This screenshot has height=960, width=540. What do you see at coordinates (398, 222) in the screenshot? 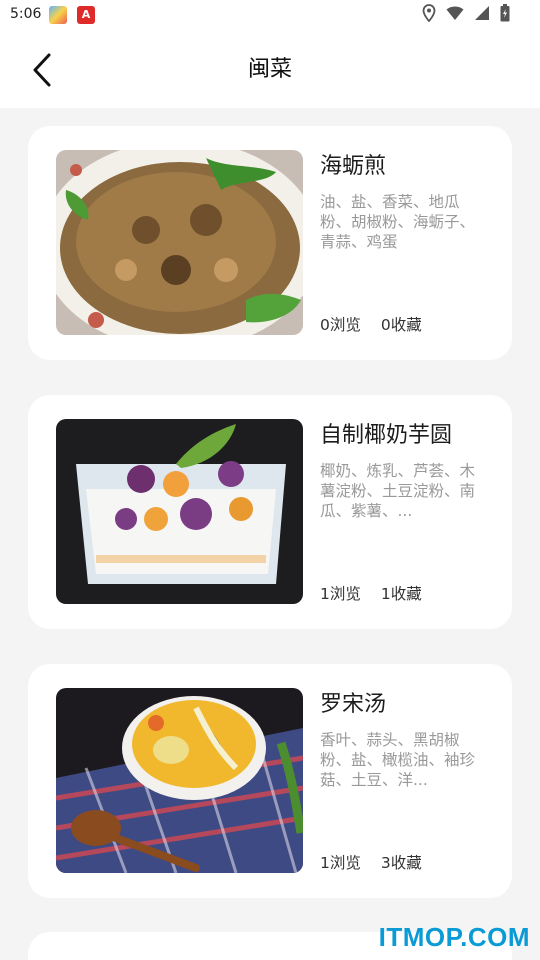
I see `recipe-ingredients: 油、盐、香菜、地瓜粉、胡椒粉、海蛎子、青蒜、鸡蛋` at bounding box center [398, 222].